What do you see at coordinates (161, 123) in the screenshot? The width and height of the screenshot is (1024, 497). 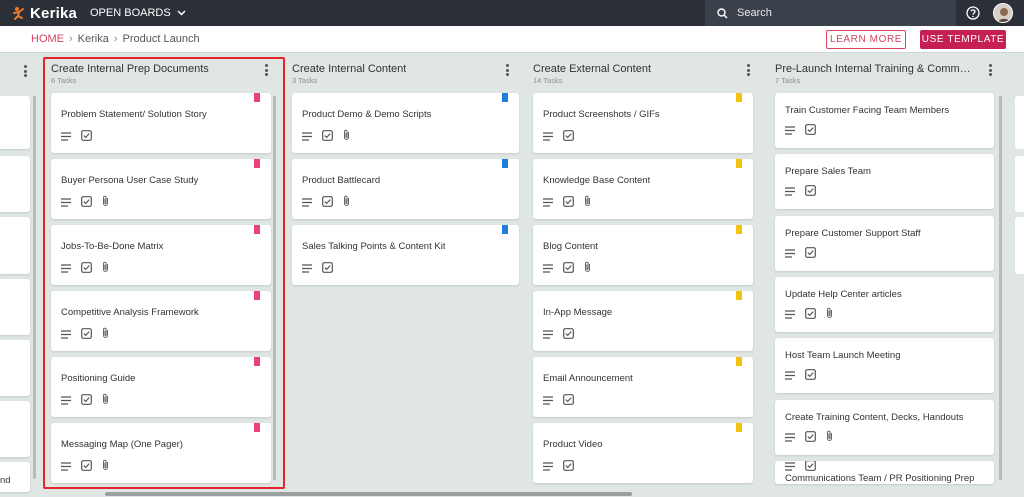 I see `task-card: Problem Statement/ Solution Story` at bounding box center [161, 123].